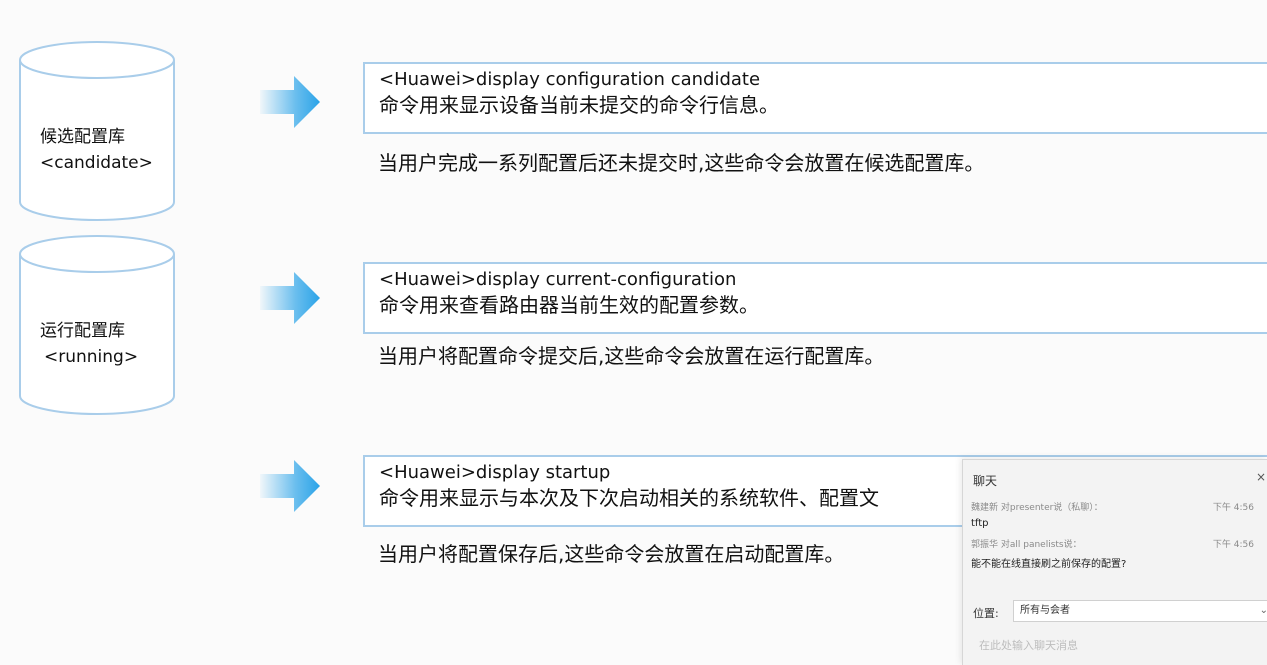 This screenshot has width=1267, height=665. Describe the element at coordinates (570, 79) in the screenshot. I see `command-text: <Huawei>display configuration candidate` at that location.